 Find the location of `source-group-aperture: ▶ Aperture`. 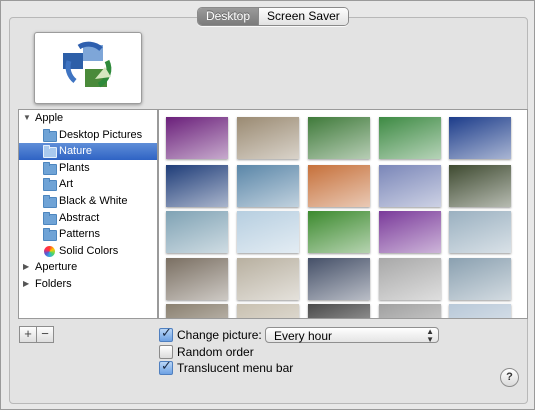

source-group-aperture: ▶ Aperture is located at coordinates (88, 267).